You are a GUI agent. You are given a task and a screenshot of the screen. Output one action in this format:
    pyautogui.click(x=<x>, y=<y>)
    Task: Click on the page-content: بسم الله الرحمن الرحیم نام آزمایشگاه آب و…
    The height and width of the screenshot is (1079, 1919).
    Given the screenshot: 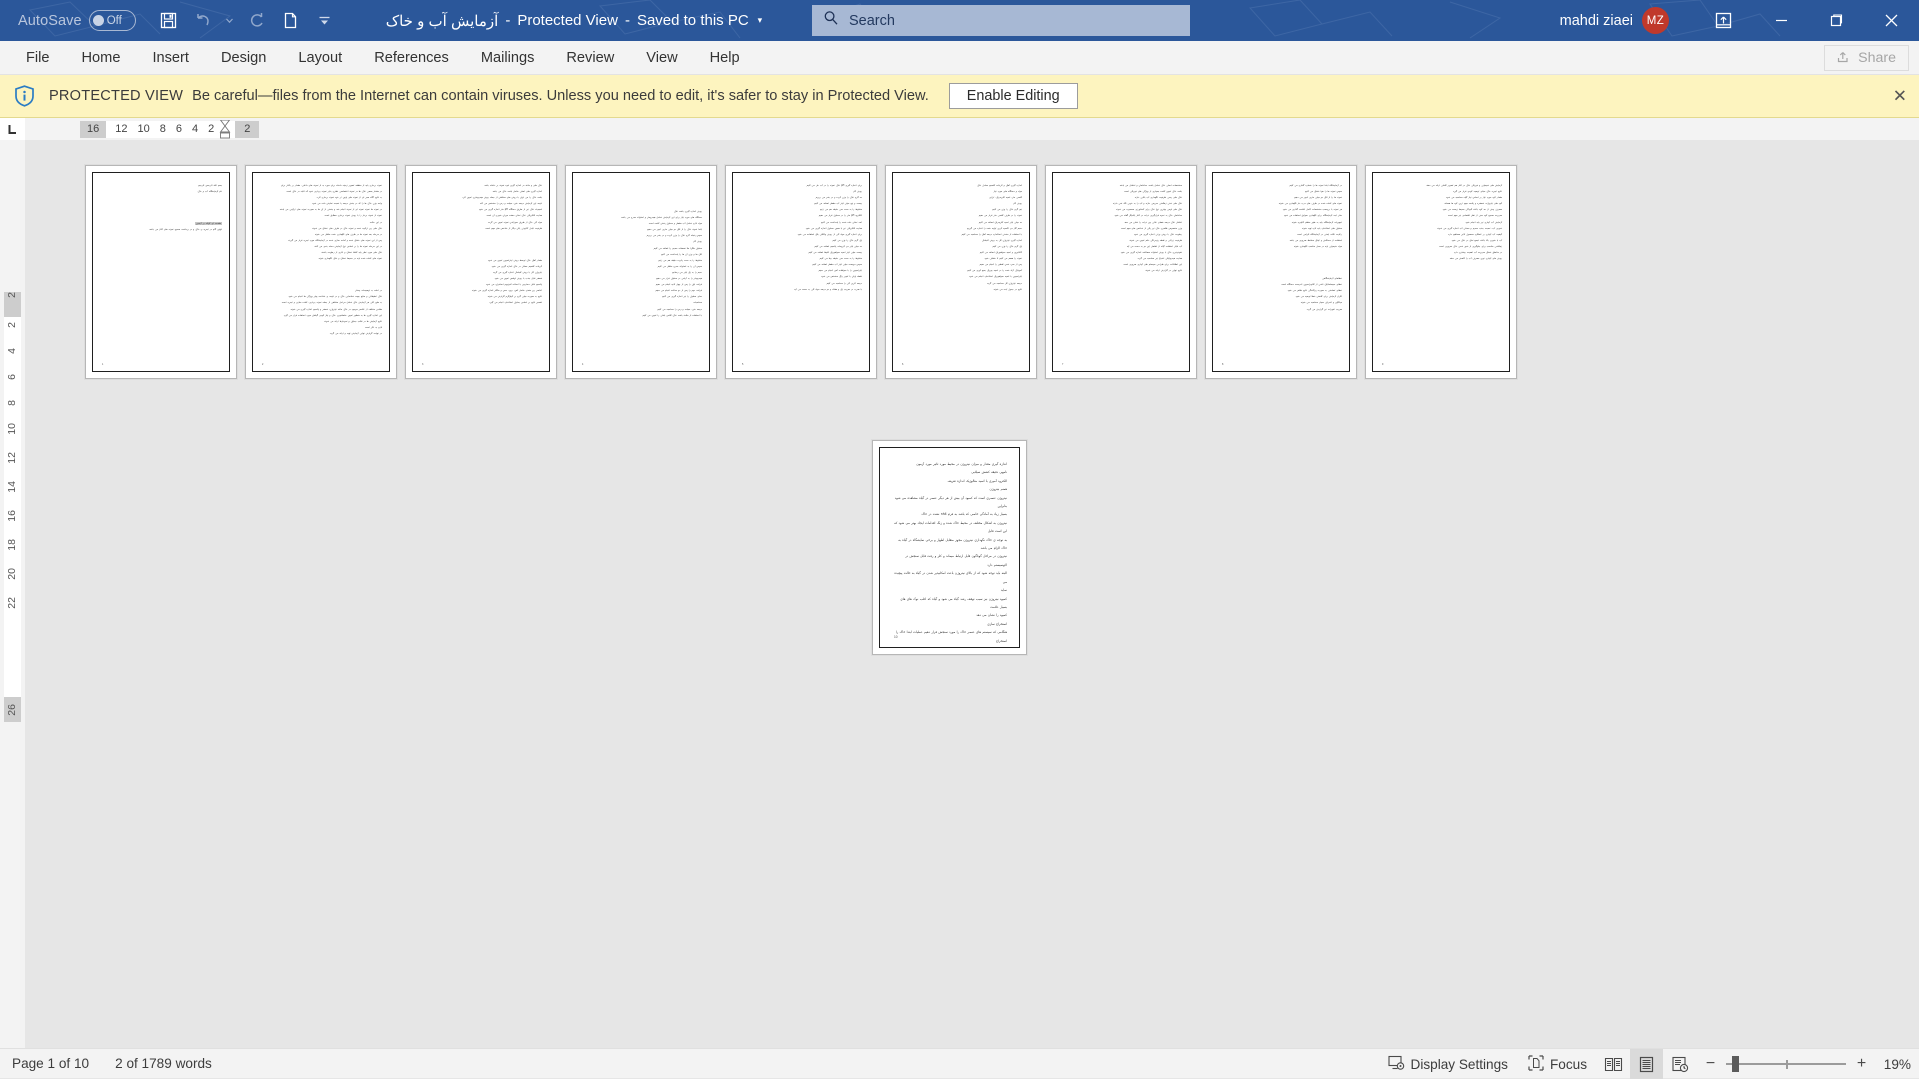 What is the action you would take?
    pyautogui.click(x=161, y=272)
    